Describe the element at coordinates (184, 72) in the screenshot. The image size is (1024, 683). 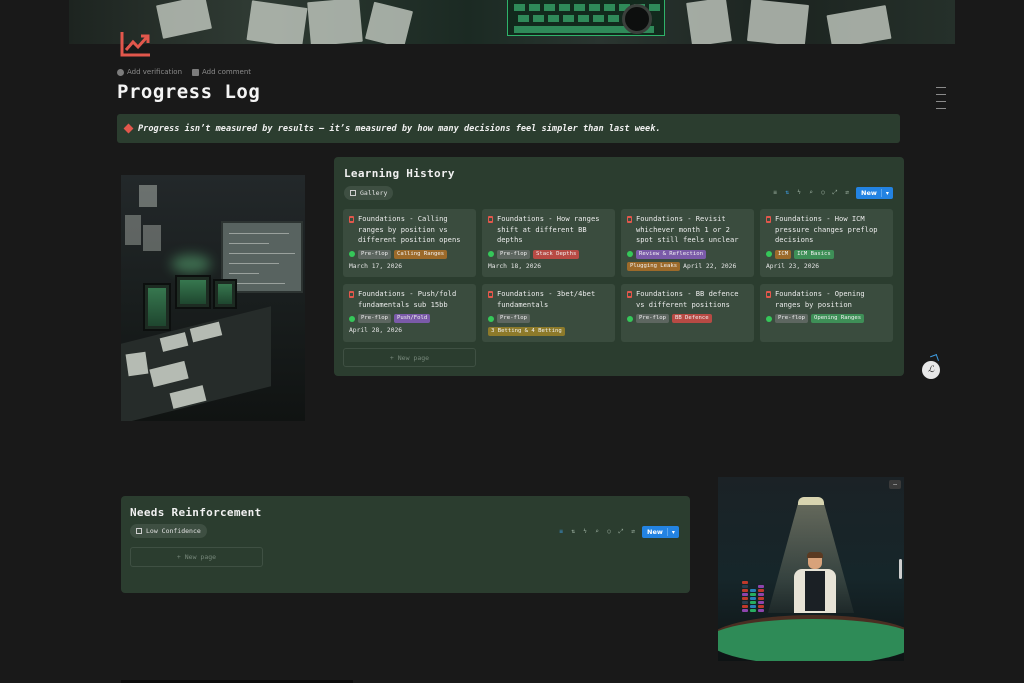
I see `page-meta-actions: Add verification Add comment` at that location.